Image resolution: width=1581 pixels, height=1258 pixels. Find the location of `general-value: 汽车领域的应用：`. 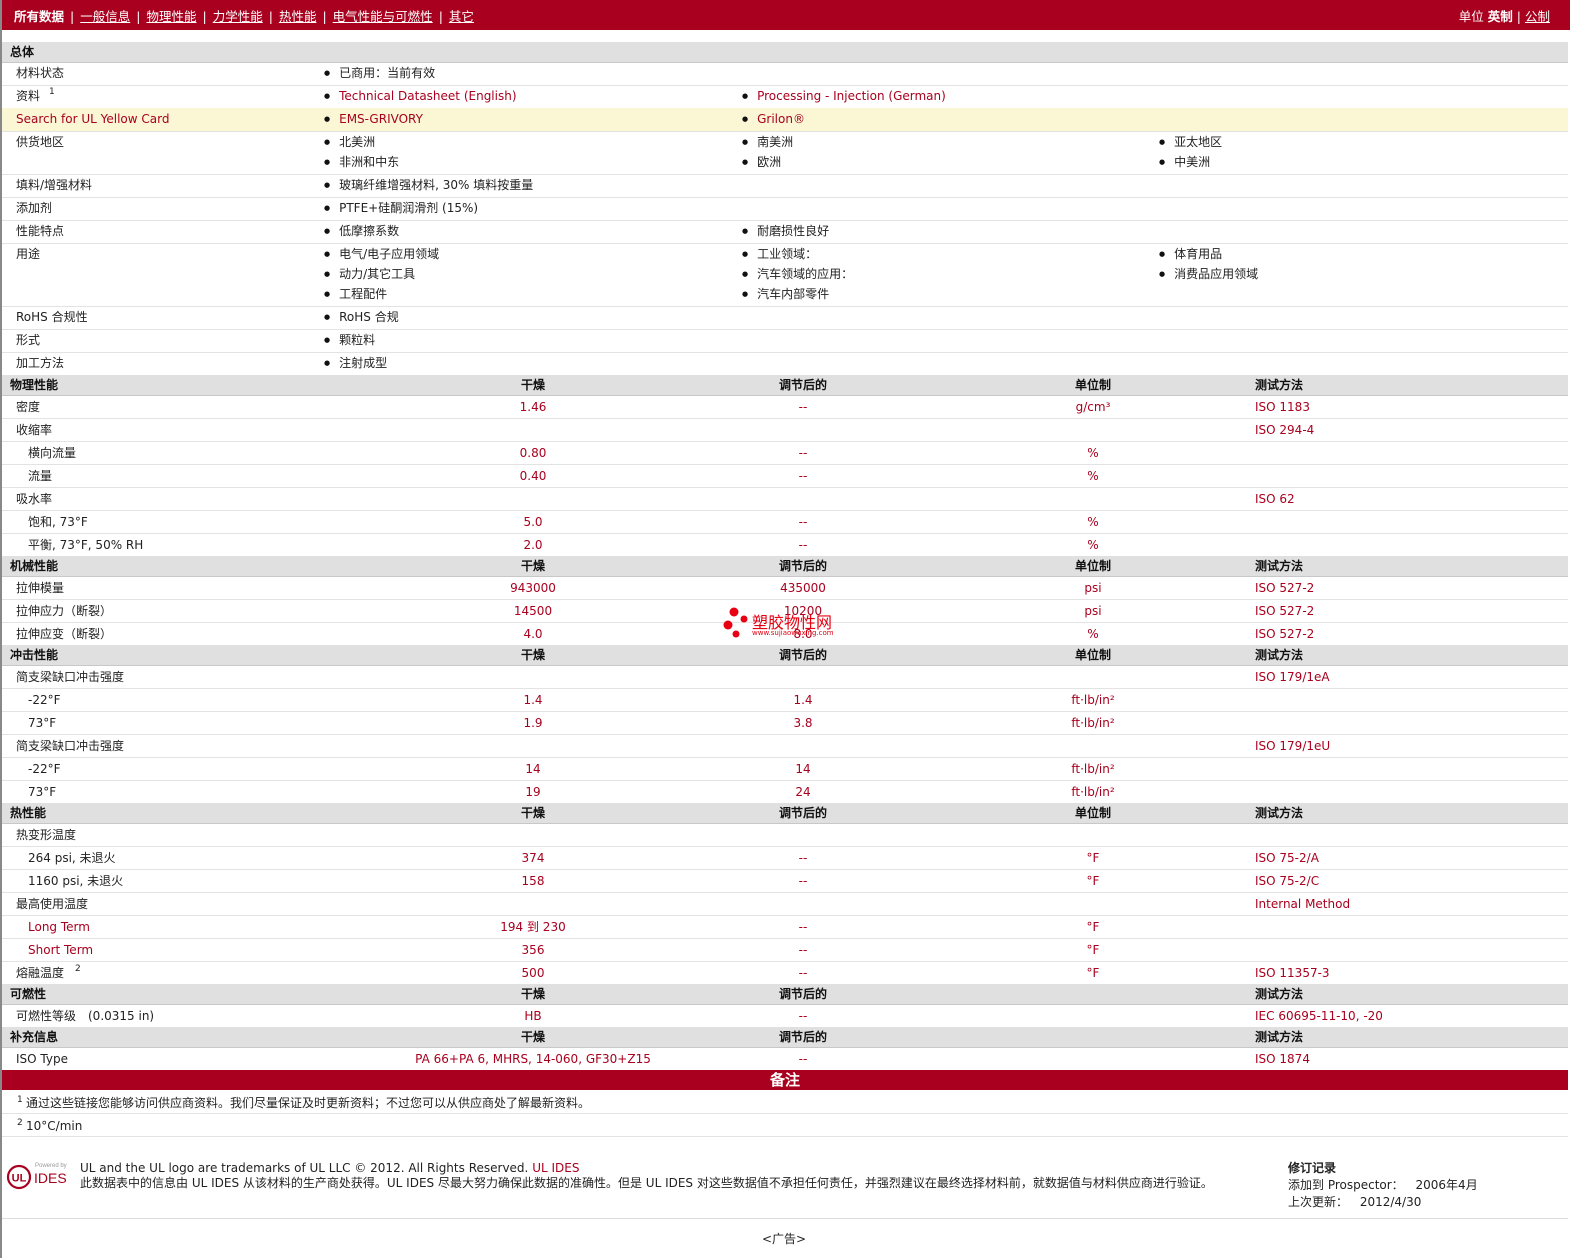

general-value: 汽车领域的应用： is located at coordinates (797, 275).